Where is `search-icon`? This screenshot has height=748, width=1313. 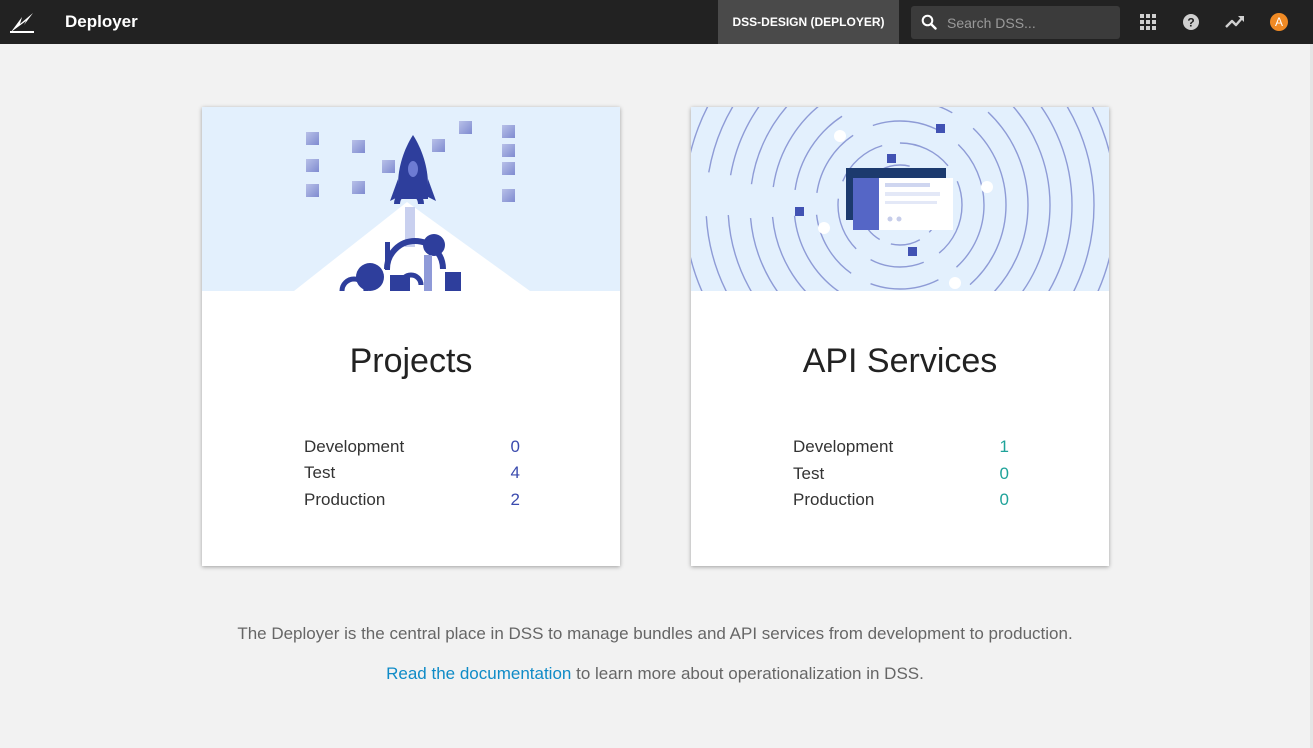 search-icon is located at coordinates (929, 22).